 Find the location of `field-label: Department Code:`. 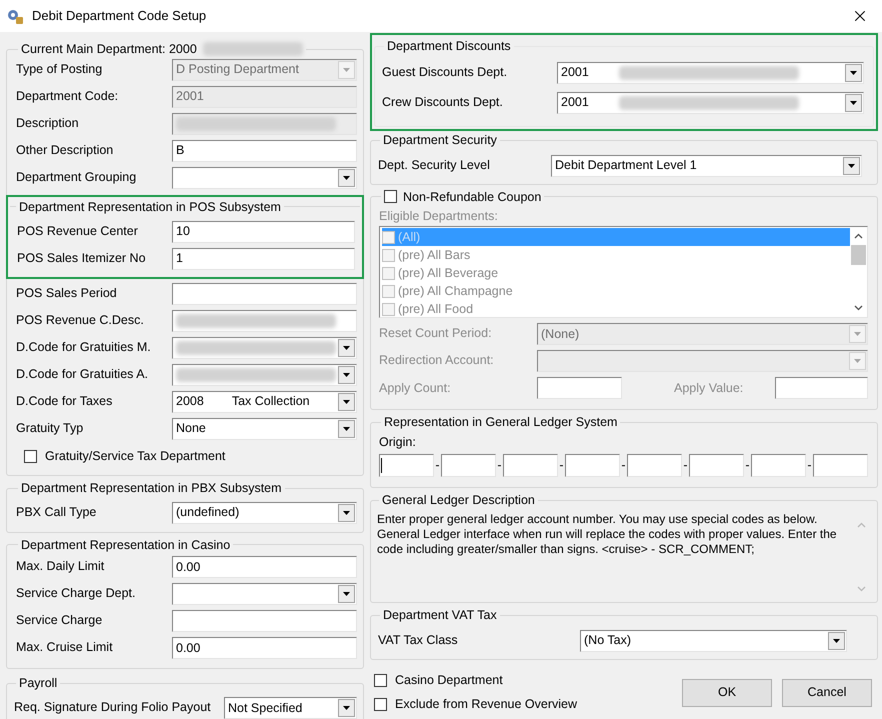

field-label: Department Code: is located at coordinates (68, 96).